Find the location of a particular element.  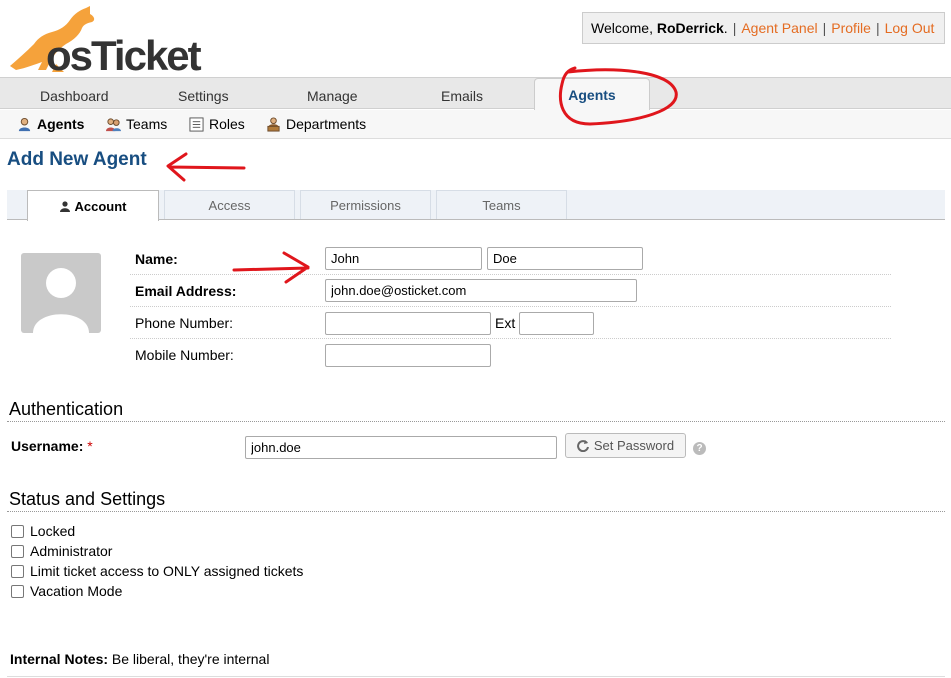

tab-emails: Emails is located at coordinates (462, 96).